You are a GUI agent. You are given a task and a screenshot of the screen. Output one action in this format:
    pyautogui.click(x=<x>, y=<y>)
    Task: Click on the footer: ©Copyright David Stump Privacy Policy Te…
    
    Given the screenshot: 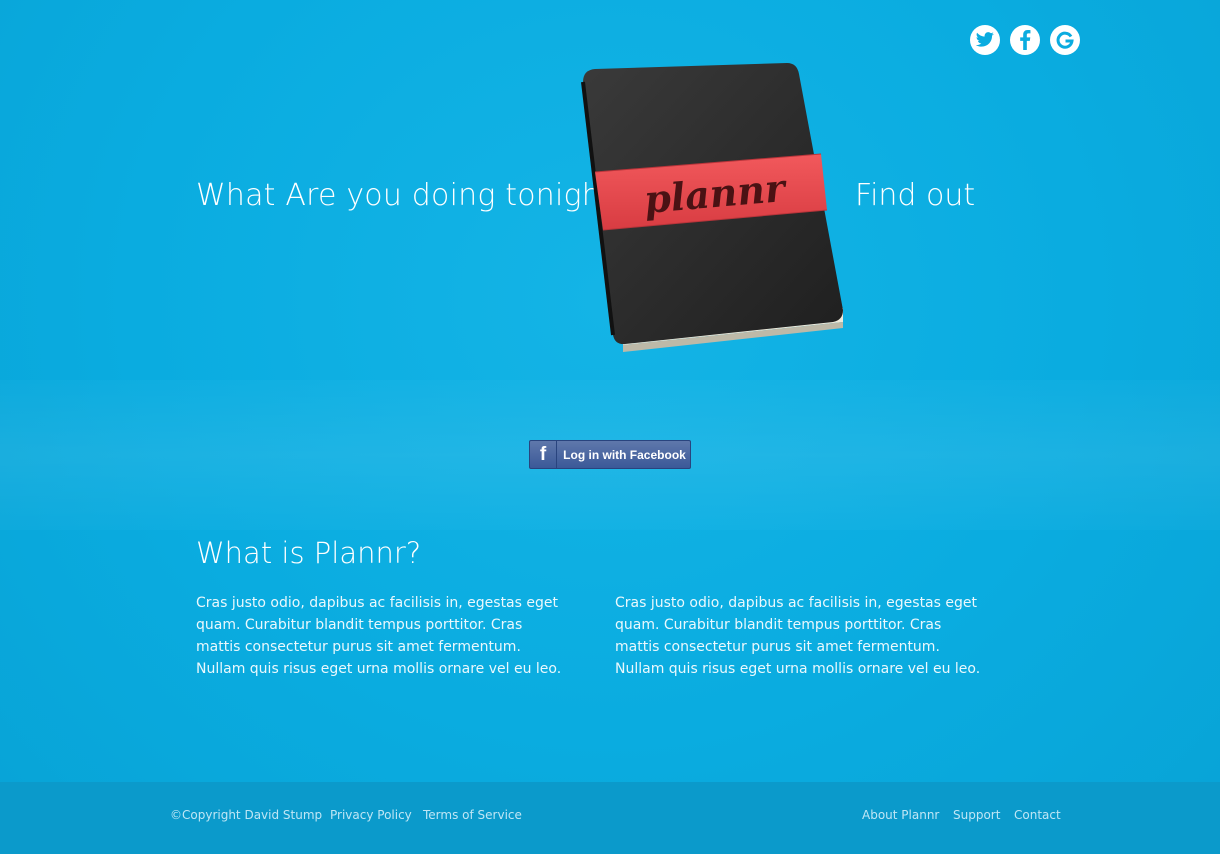 What is the action you would take?
    pyautogui.click(x=610, y=818)
    